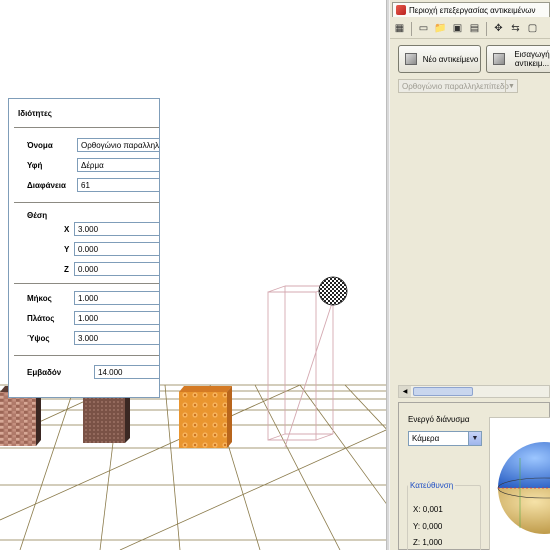 This screenshot has width=550, height=550. Describe the element at coordinates (67, 249) in the screenshot. I see `y-label: Y` at that location.